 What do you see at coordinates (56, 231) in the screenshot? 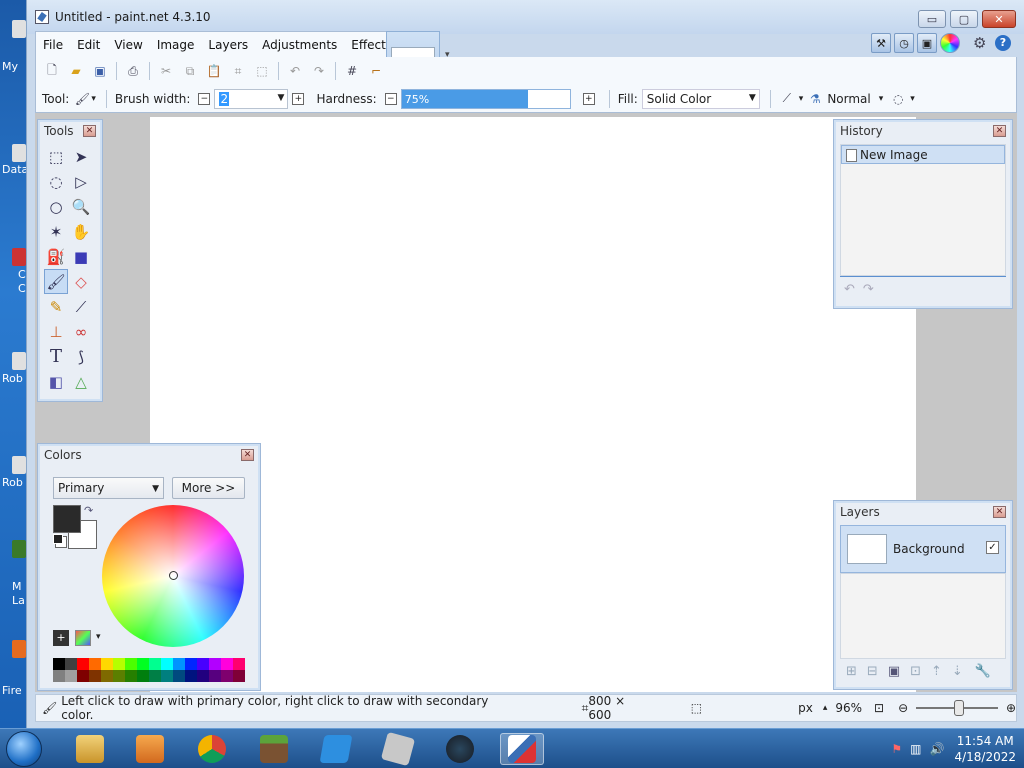
I see `magic-wand-tool-icon: ✶` at bounding box center [56, 231].